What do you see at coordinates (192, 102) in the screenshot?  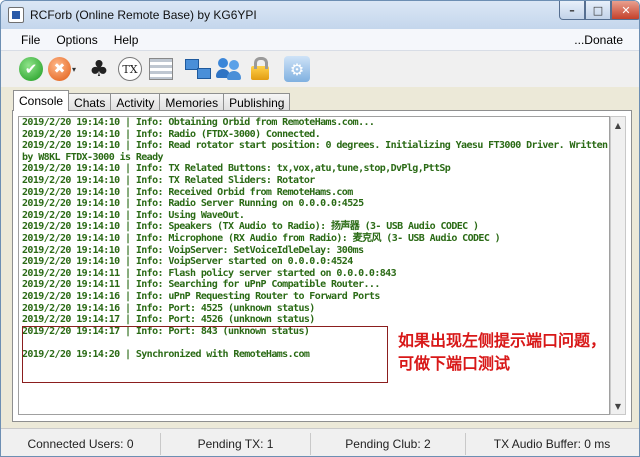 I see `tab-memories: Memories` at bounding box center [192, 102].